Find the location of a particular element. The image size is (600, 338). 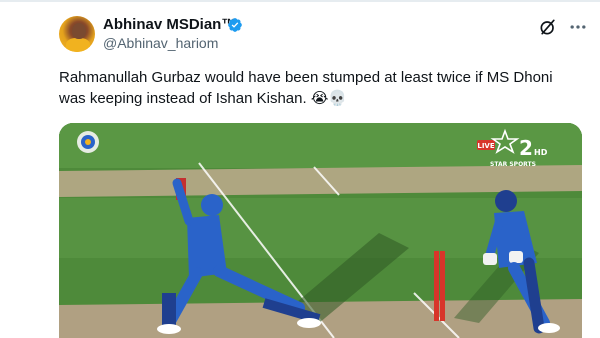

channel-hd: HD is located at coordinates (541, 152).